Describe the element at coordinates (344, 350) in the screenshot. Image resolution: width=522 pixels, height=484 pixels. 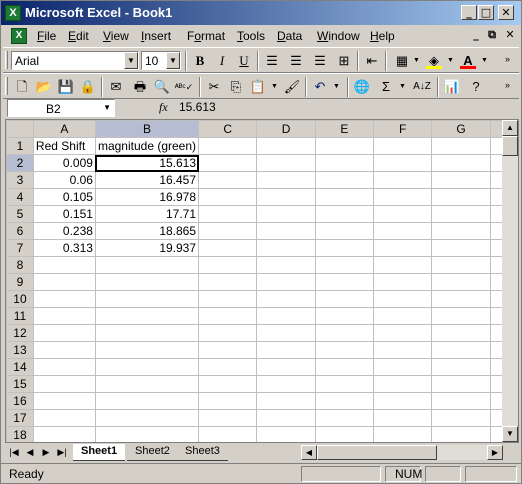
I see `cell-e13` at that location.